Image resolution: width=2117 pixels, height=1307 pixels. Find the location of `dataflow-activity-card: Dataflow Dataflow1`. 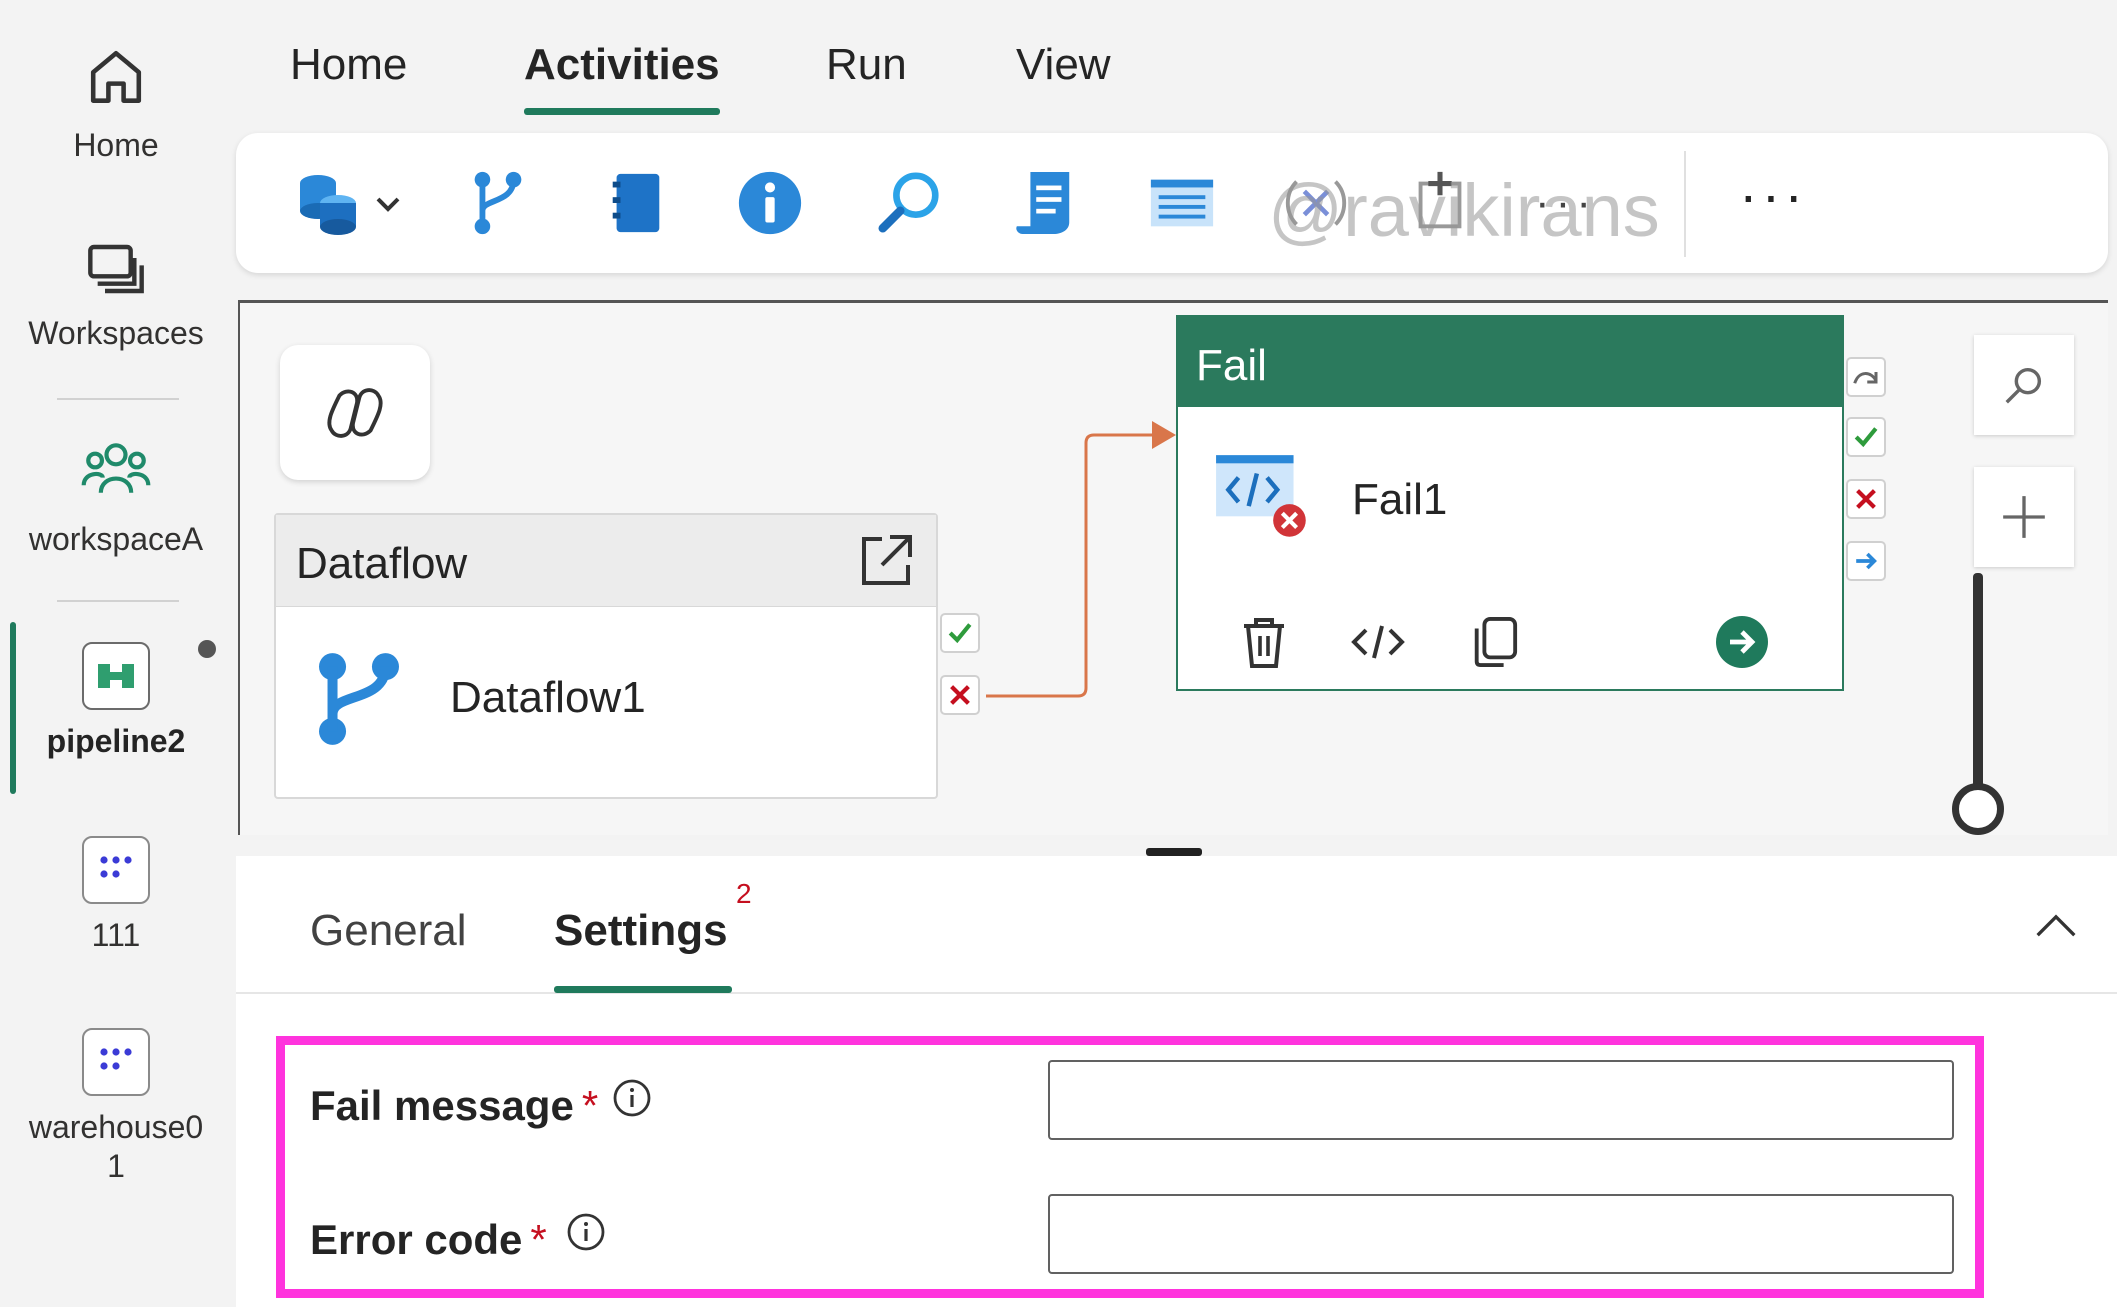

dataflow-activity-card: Dataflow Dataflow1 is located at coordinates (606, 656).